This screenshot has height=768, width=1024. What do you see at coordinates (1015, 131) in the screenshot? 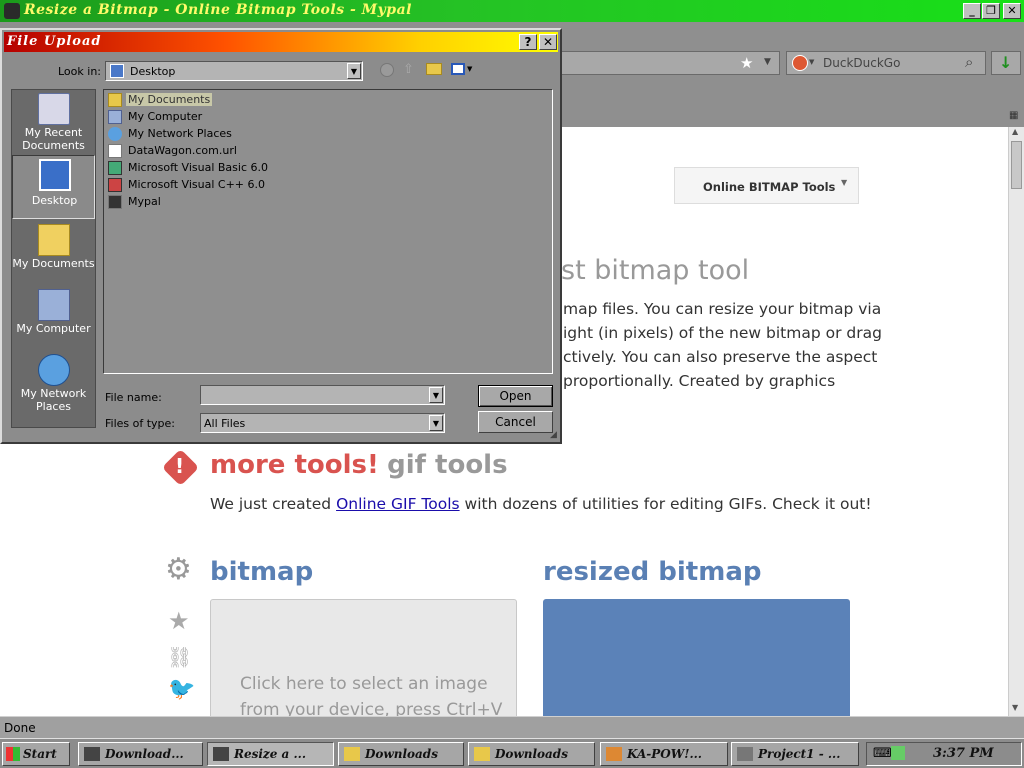
I see `scroll-up-arrow: ▲` at bounding box center [1015, 131].